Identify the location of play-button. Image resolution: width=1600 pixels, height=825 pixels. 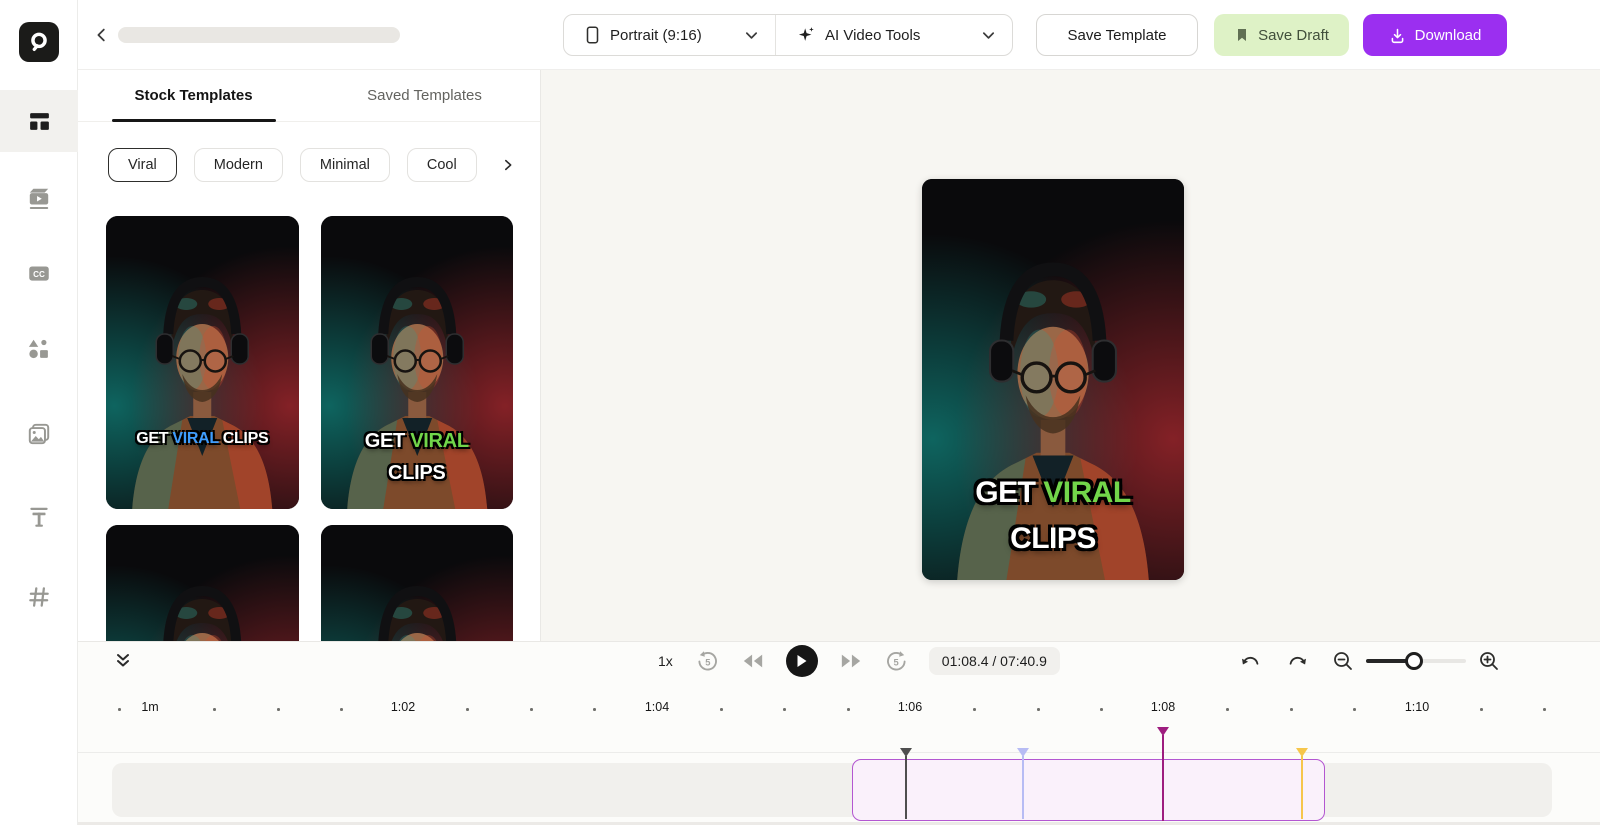
(801, 661).